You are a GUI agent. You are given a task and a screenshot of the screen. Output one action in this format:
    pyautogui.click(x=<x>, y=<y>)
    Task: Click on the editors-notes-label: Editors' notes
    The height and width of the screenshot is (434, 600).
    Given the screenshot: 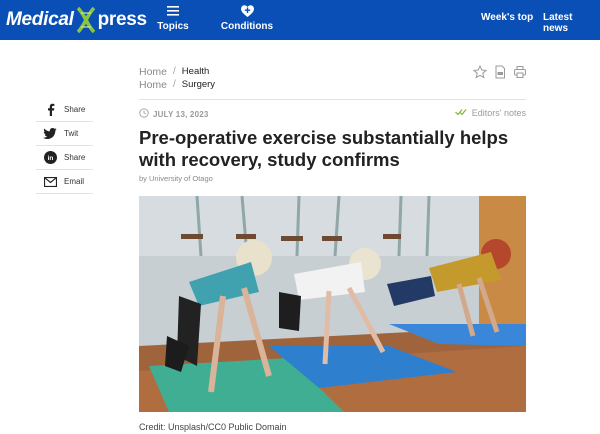 What is the action you would take?
    pyautogui.click(x=498, y=113)
    